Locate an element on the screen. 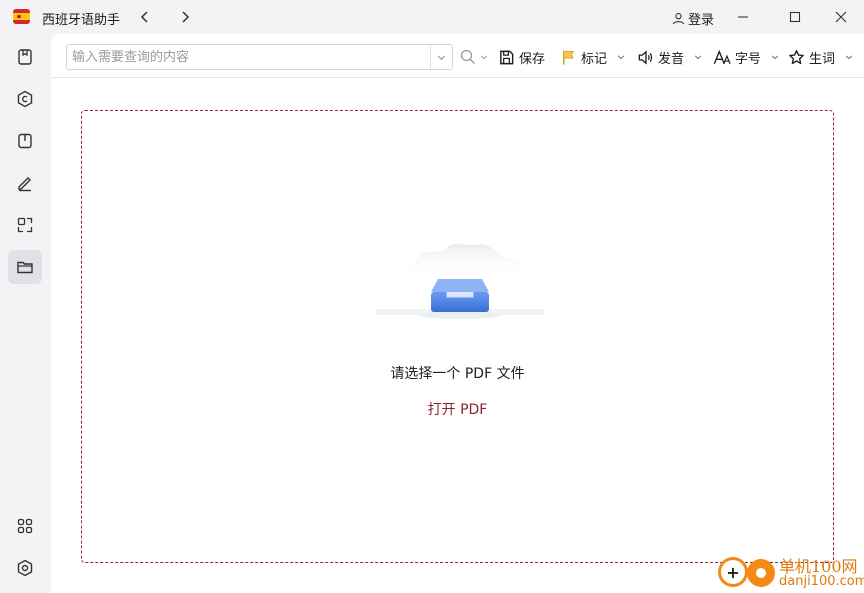 The height and width of the screenshot is (593, 864). watermark-logo: + 单机100网 danji100.com is located at coordinates (790, 572).